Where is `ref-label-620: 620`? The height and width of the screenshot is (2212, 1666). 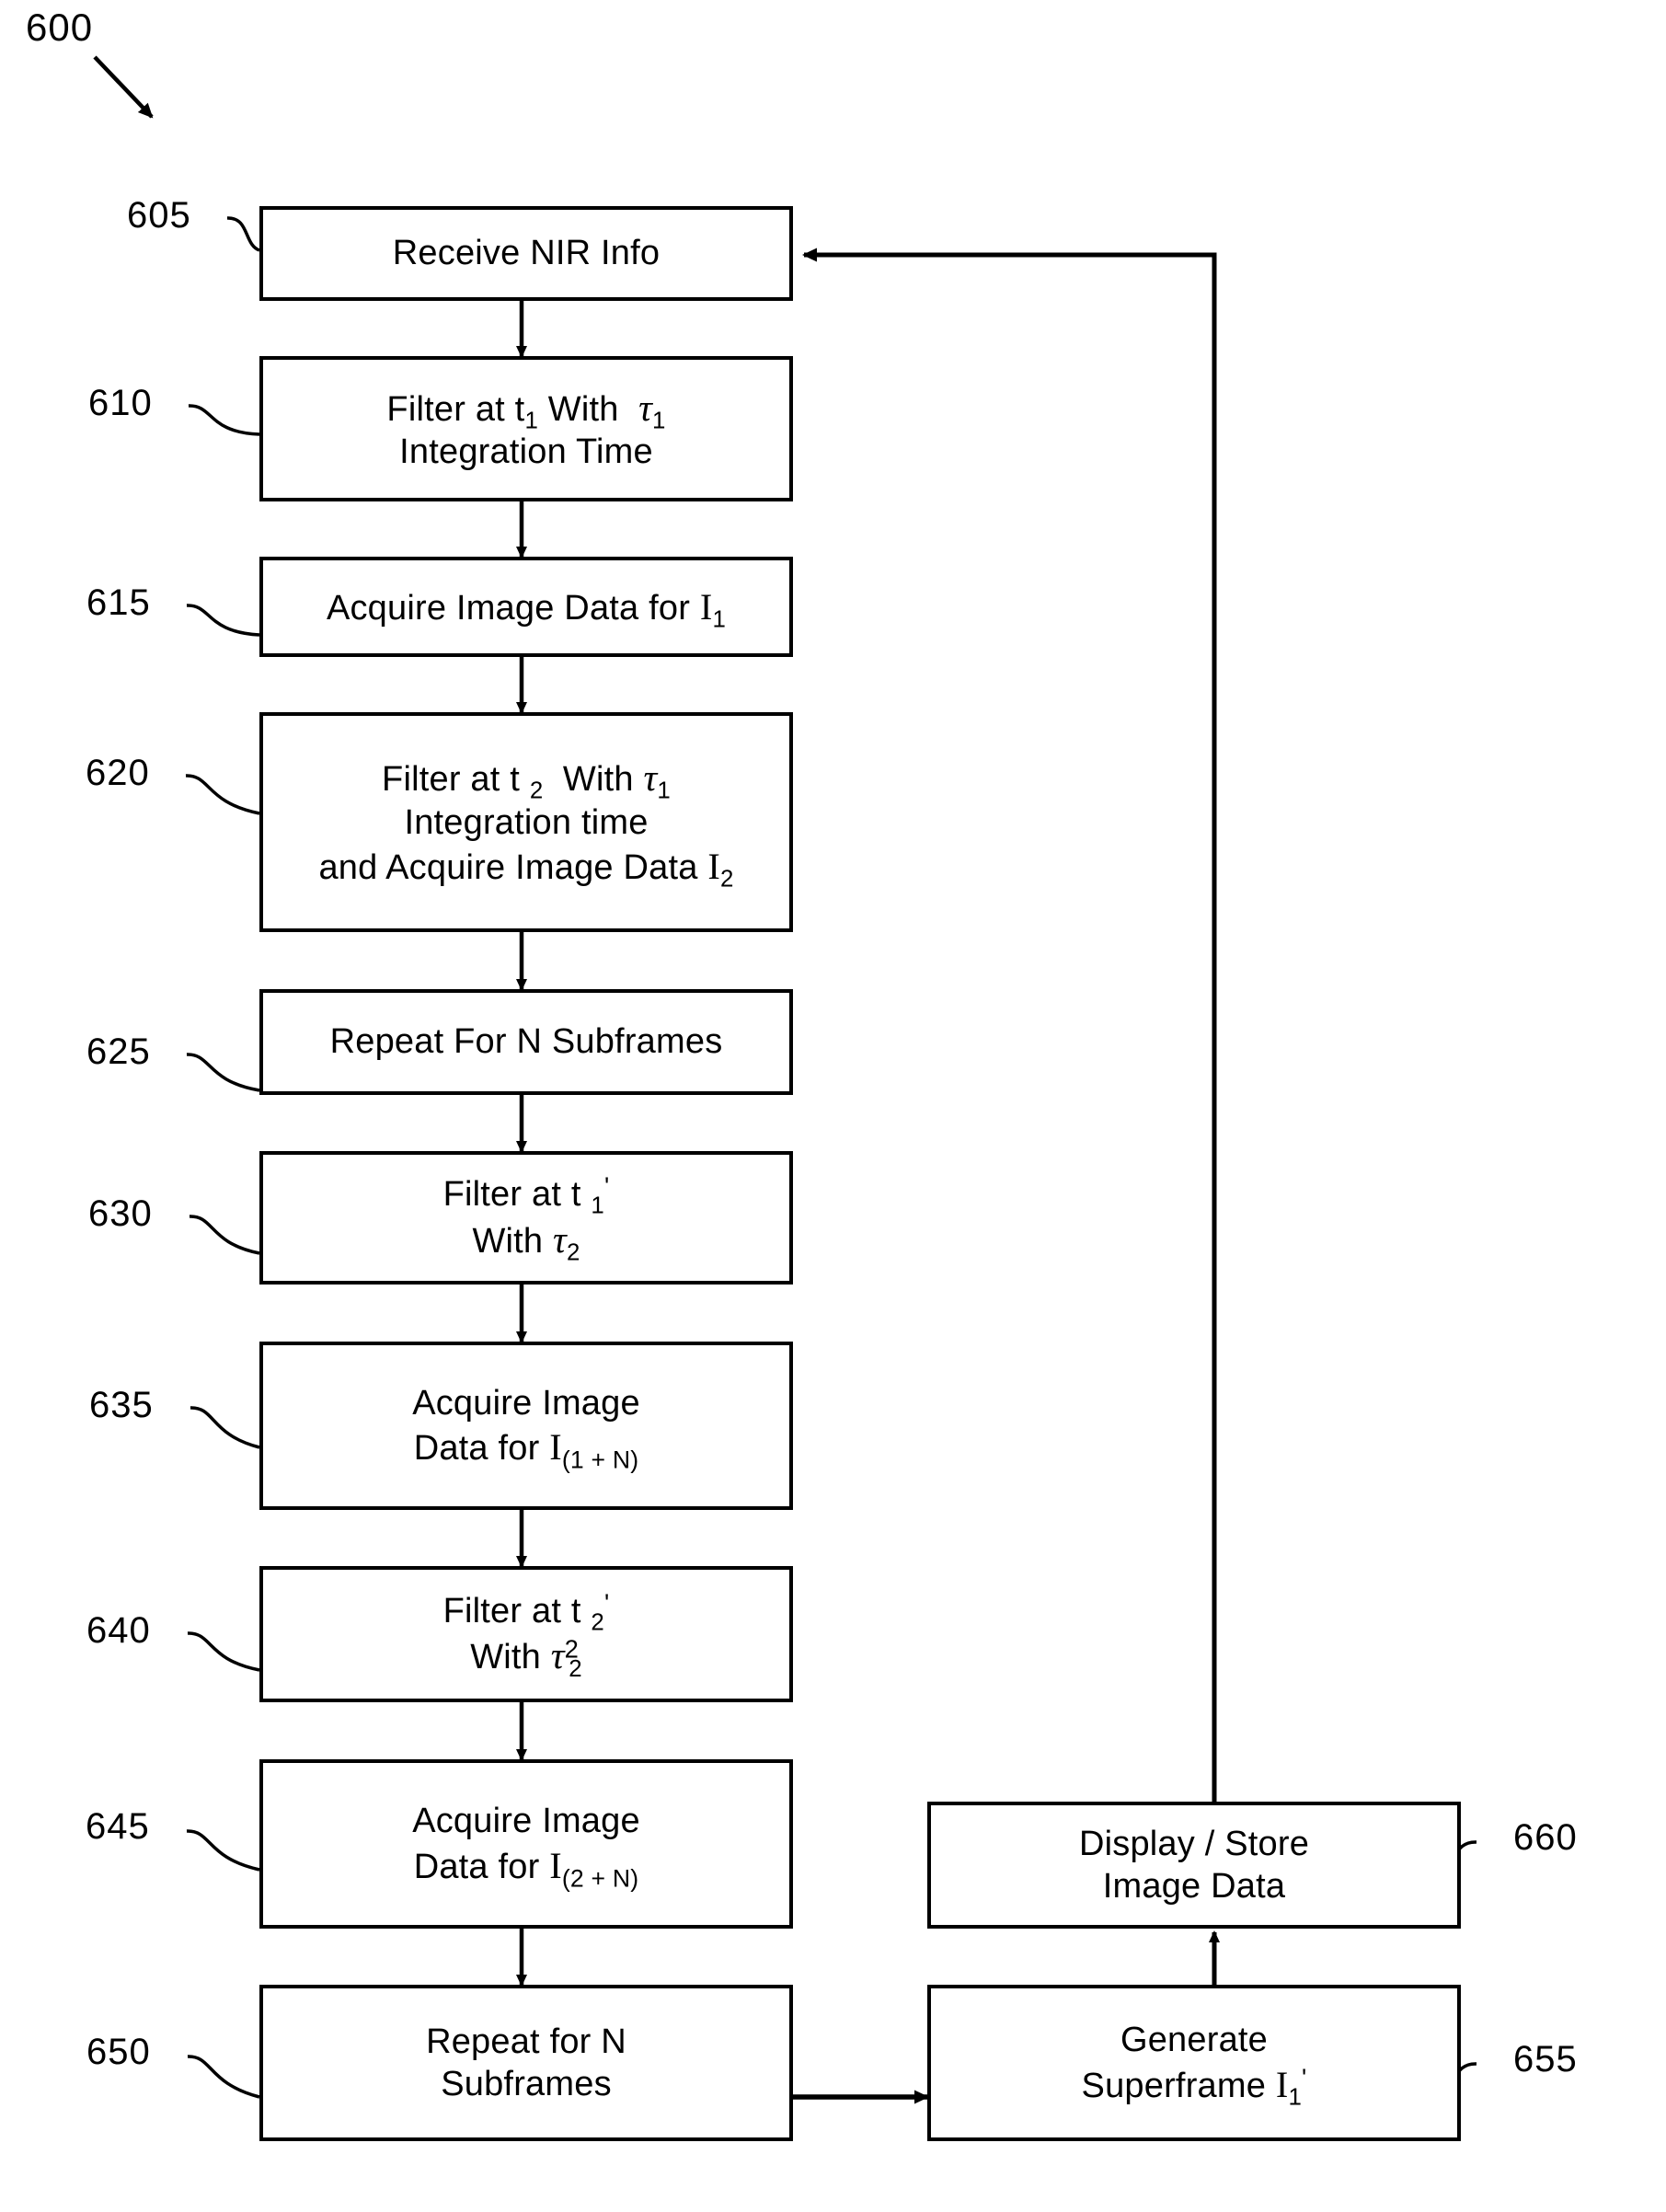 ref-label-620: 620 is located at coordinates (118, 773).